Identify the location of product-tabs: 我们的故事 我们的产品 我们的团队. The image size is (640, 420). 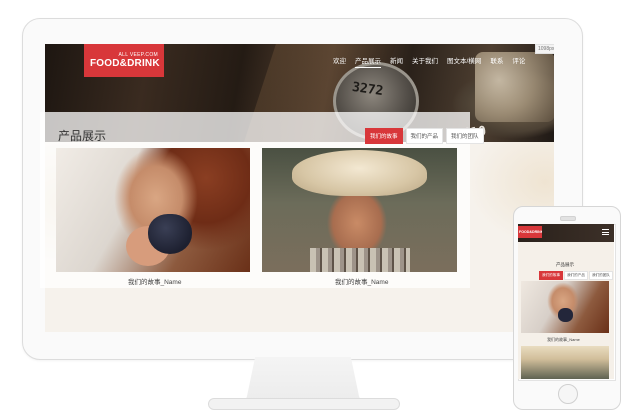
(424, 136).